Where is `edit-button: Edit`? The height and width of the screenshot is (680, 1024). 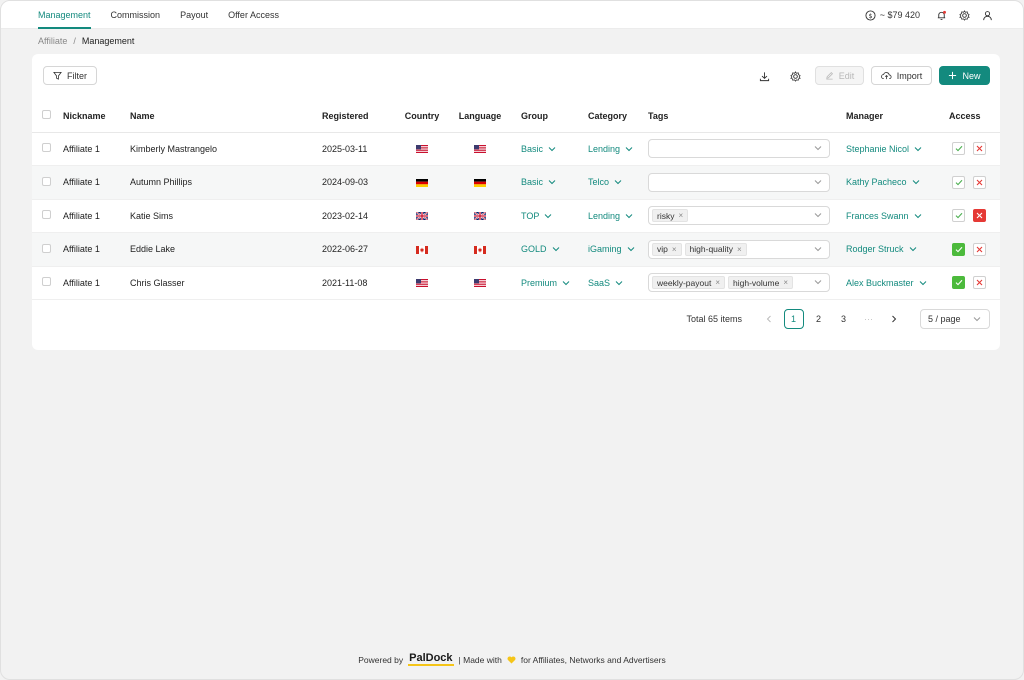
edit-button: Edit is located at coordinates (839, 75).